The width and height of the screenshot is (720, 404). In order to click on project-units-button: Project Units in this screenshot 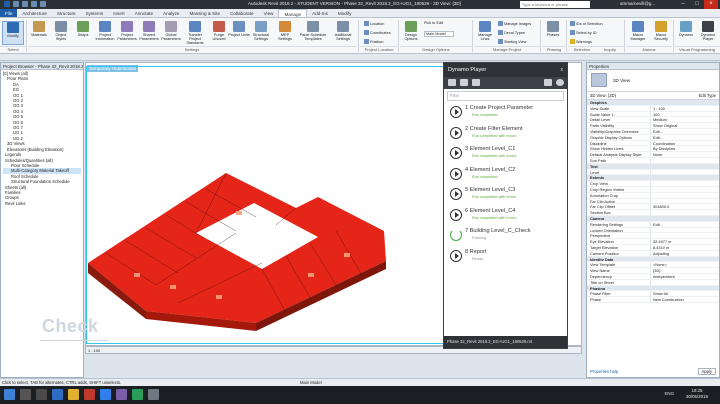, I will do `click(239, 33)`.